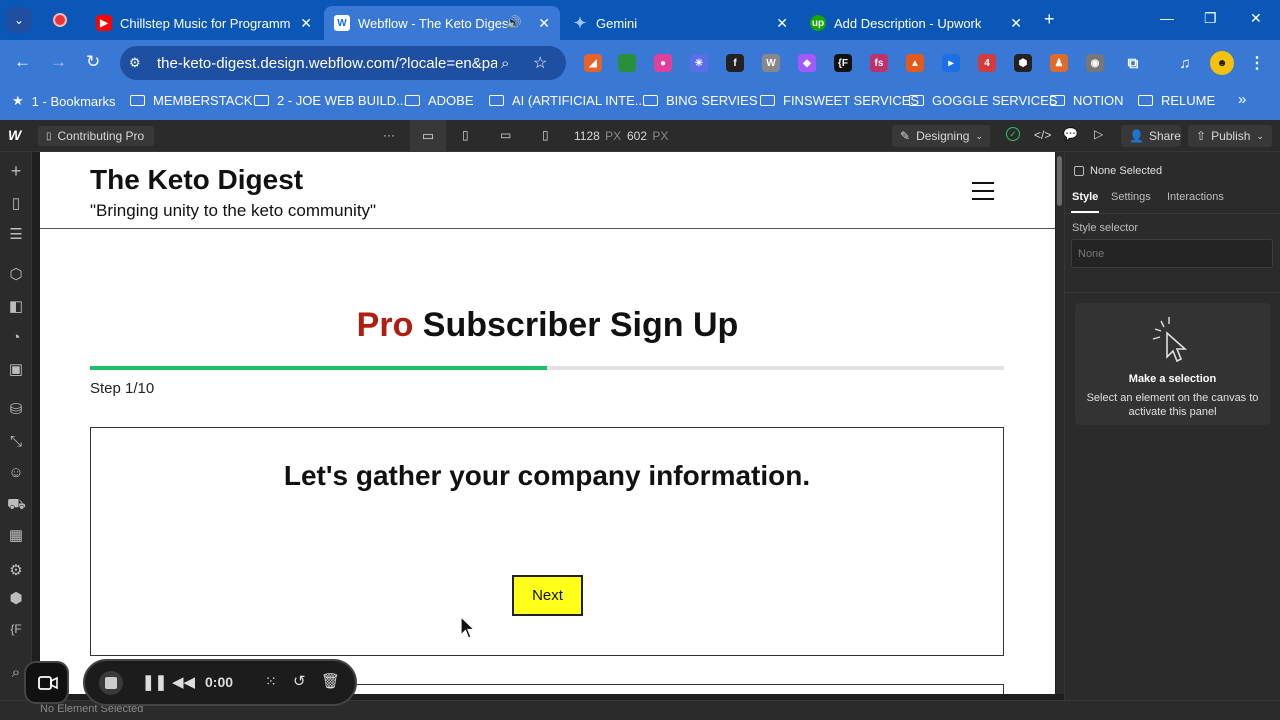 The image size is (1280, 720). What do you see at coordinates (514, 23) in the screenshot?
I see `audio-icon: 🔊` at bounding box center [514, 23].